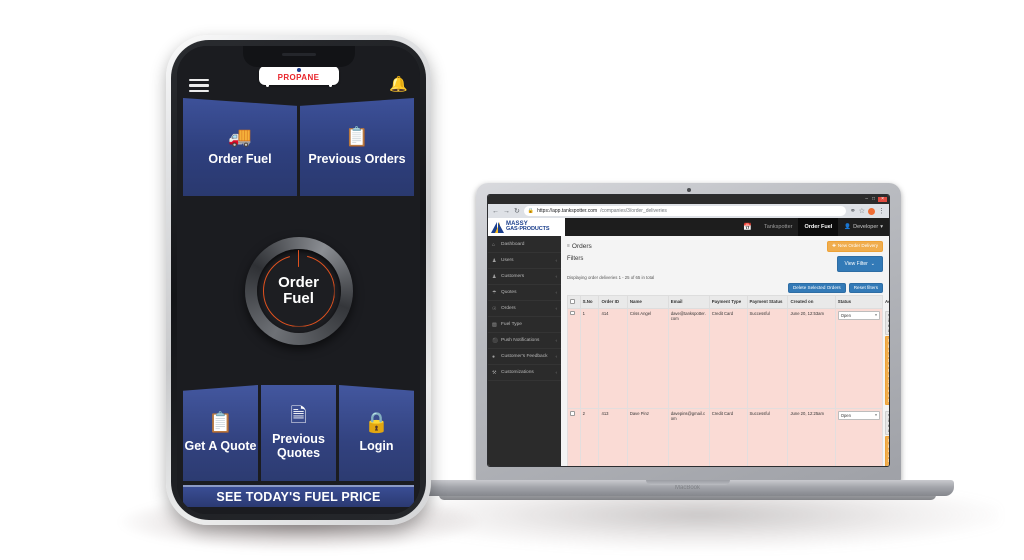  I want to click on sidebar-item-push-notifications: ⚫ Push Notifications ‹, so click(524, 341).